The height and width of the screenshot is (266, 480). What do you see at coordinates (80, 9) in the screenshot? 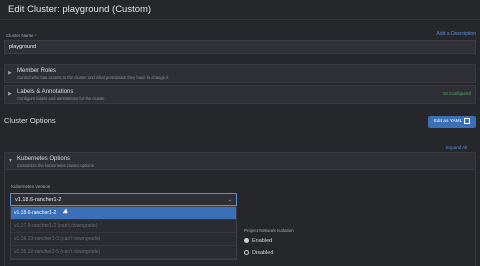
I see `page-title: Edit Cluster: playground (Custom)` at bounding box center [80, 9].